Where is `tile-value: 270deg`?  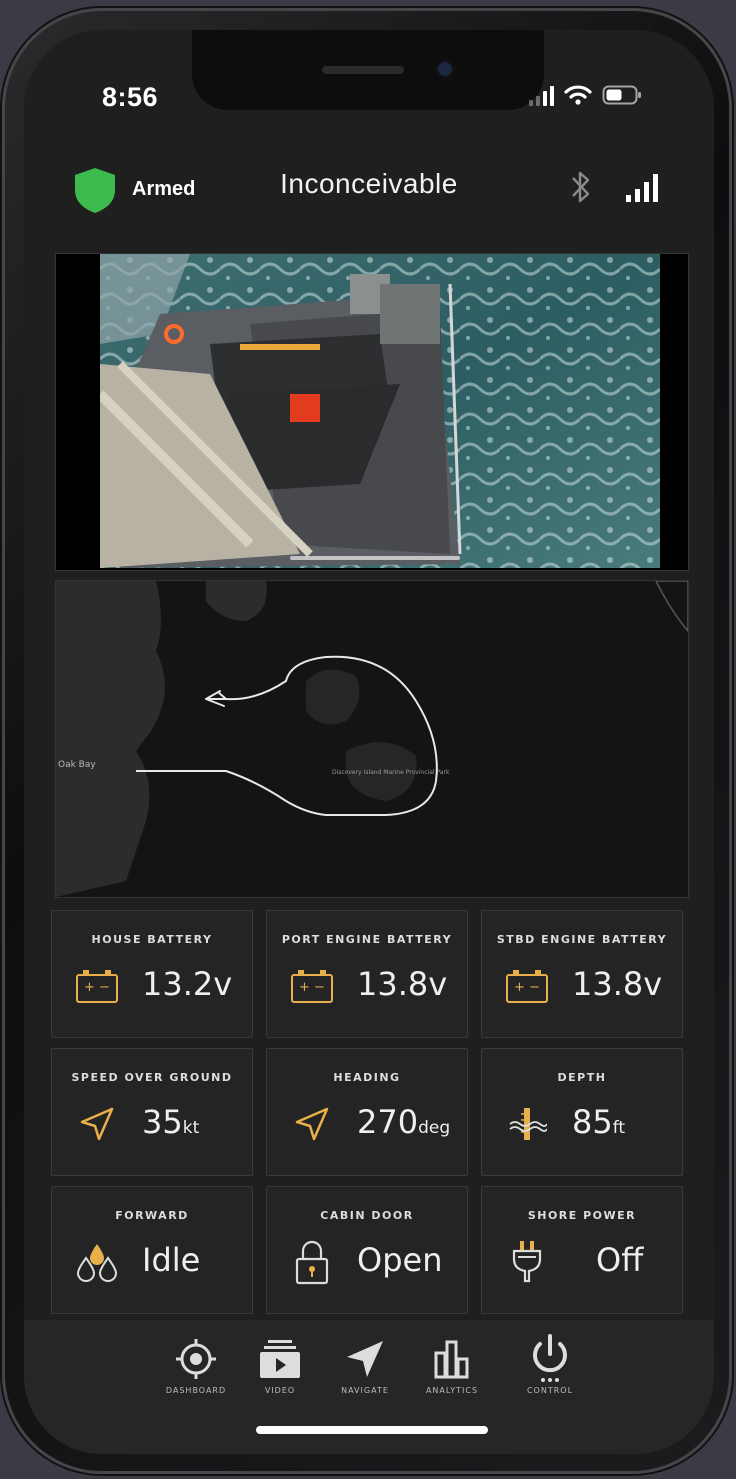 tile-value: 270deg is located at coordinates (404, 1122).